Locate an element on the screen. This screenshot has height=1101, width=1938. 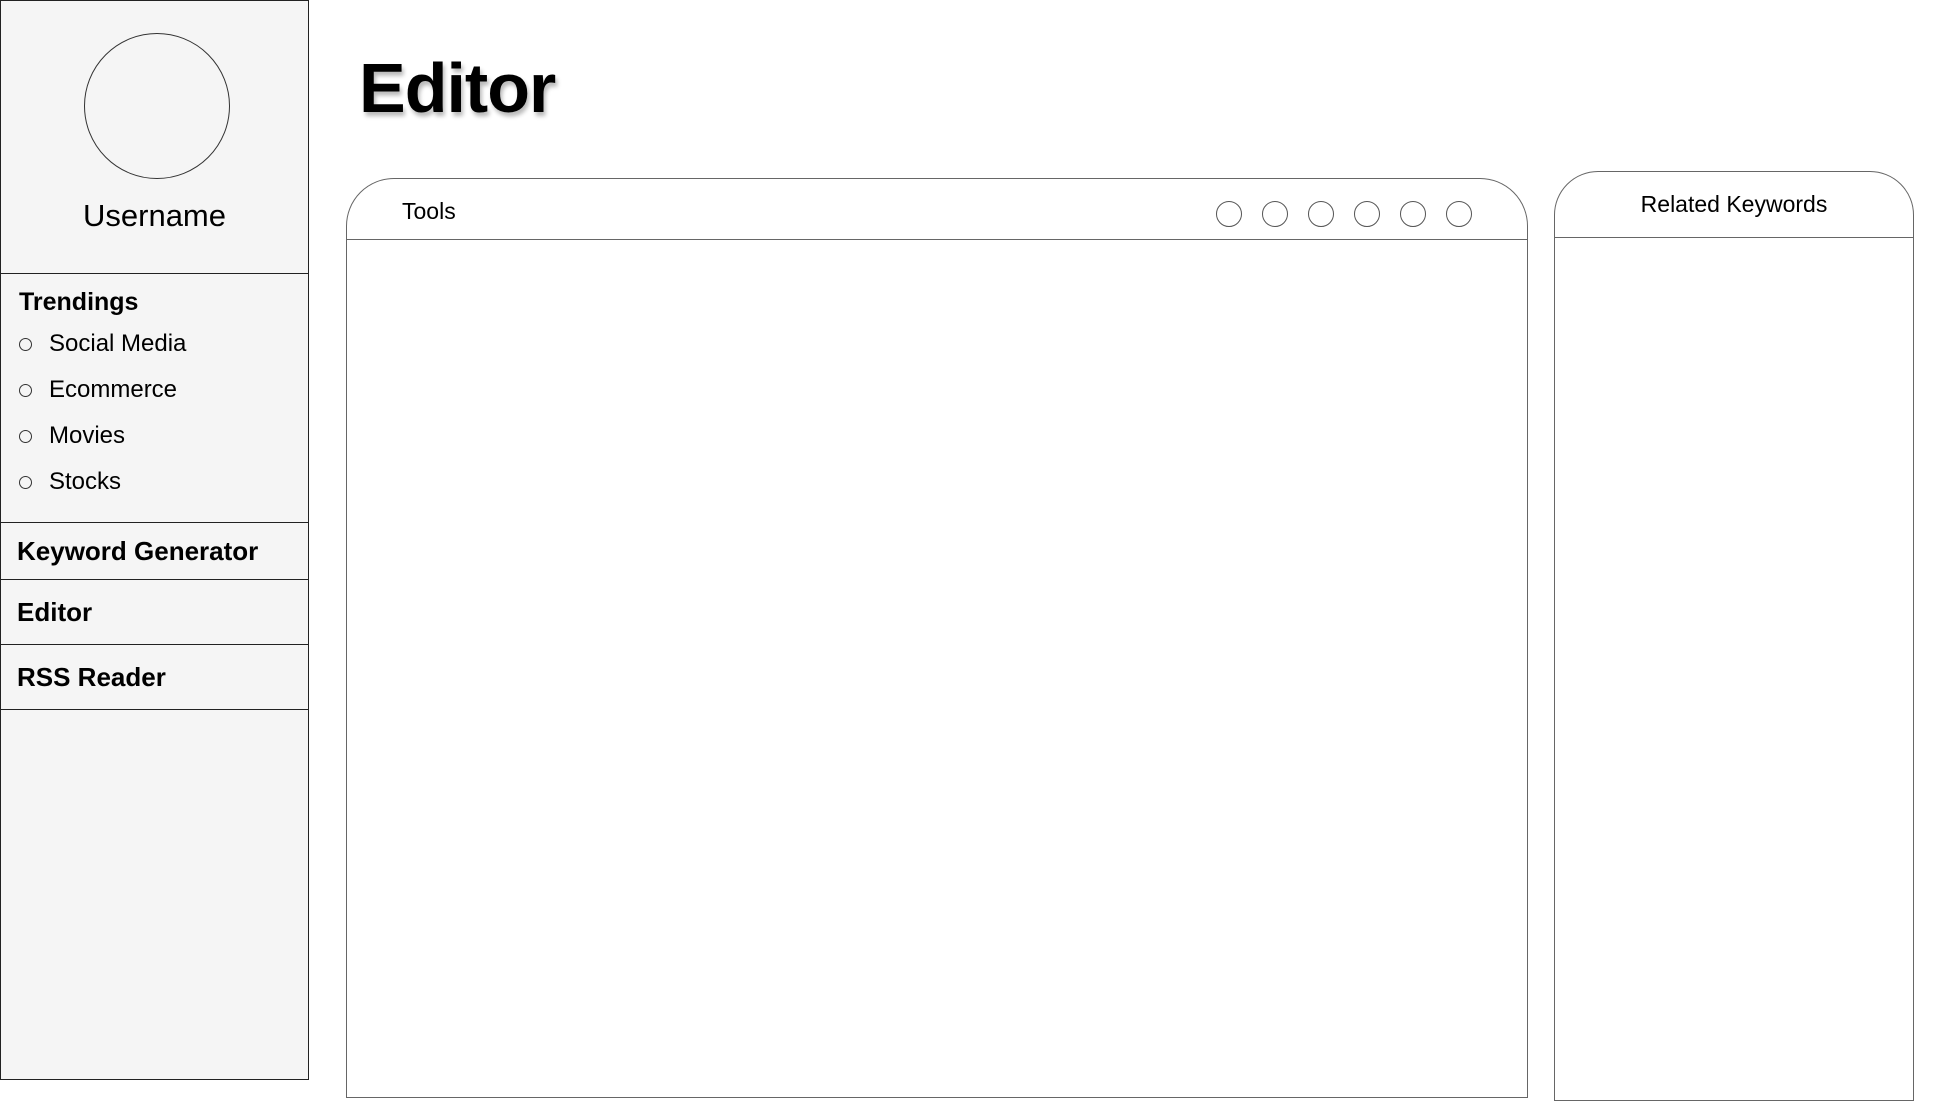
trend-item-ecommerce: Ecommerce is located at coordinates (98, 390).